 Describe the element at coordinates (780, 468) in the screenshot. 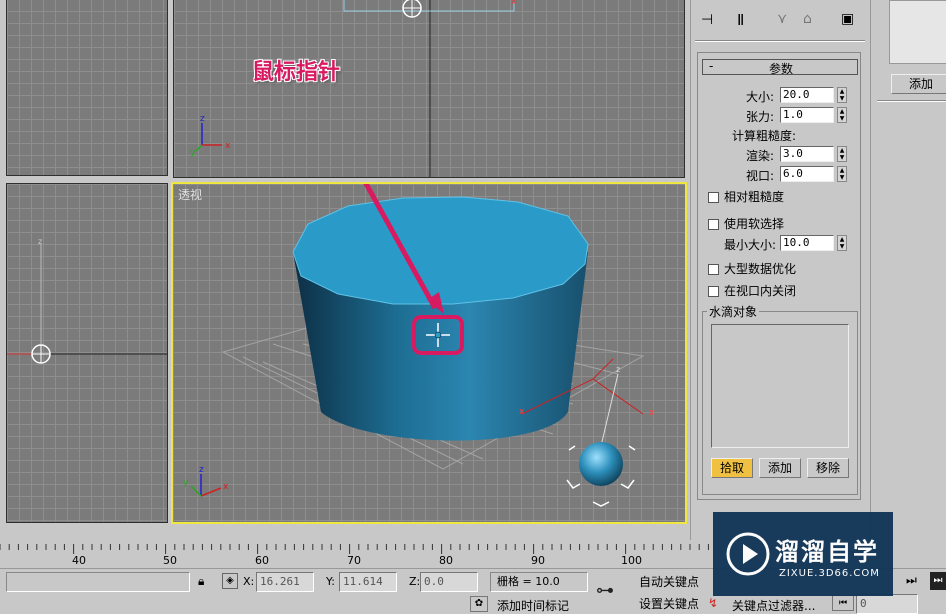

I see `add-button: 添加` at that location.